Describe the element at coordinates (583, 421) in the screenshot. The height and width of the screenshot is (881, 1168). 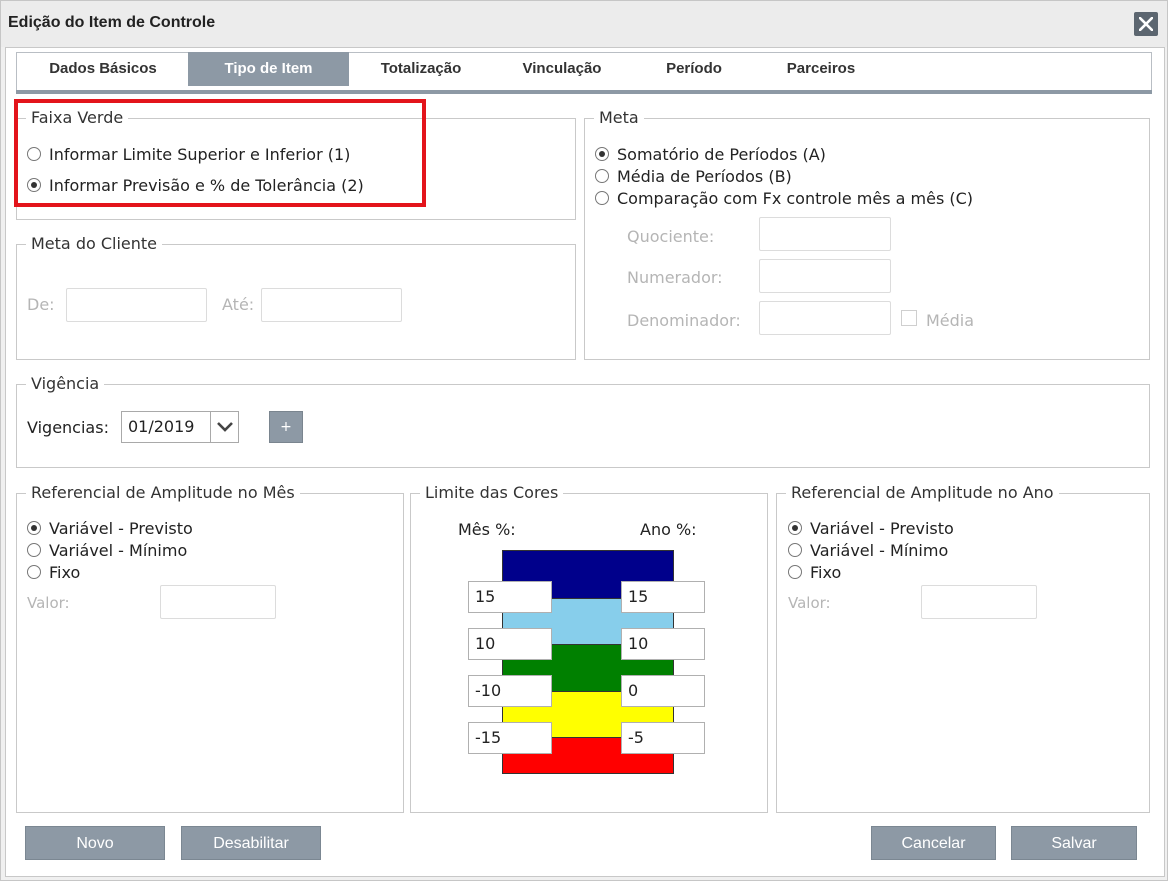
I see `vigencia-group: Vigência Vigencias: 01/2019 +` at that location.